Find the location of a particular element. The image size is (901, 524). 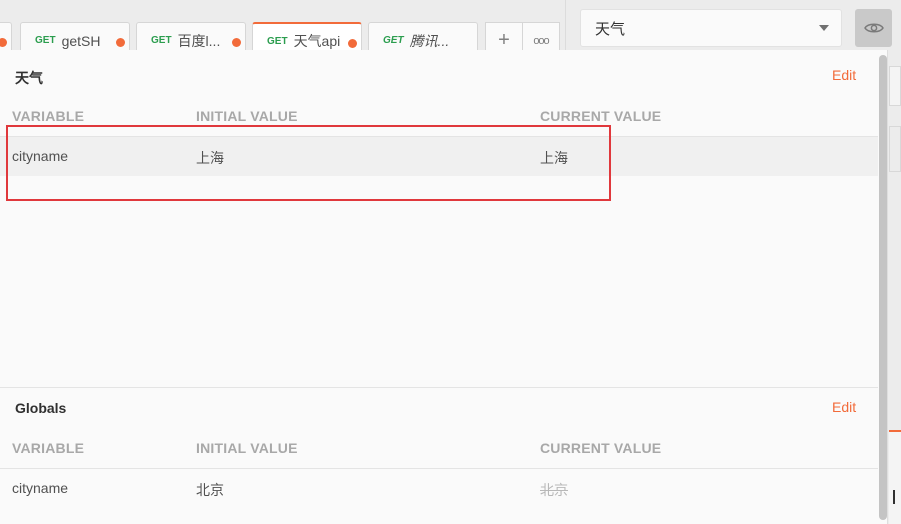

eye-icon is located at coordinates (873, 28).